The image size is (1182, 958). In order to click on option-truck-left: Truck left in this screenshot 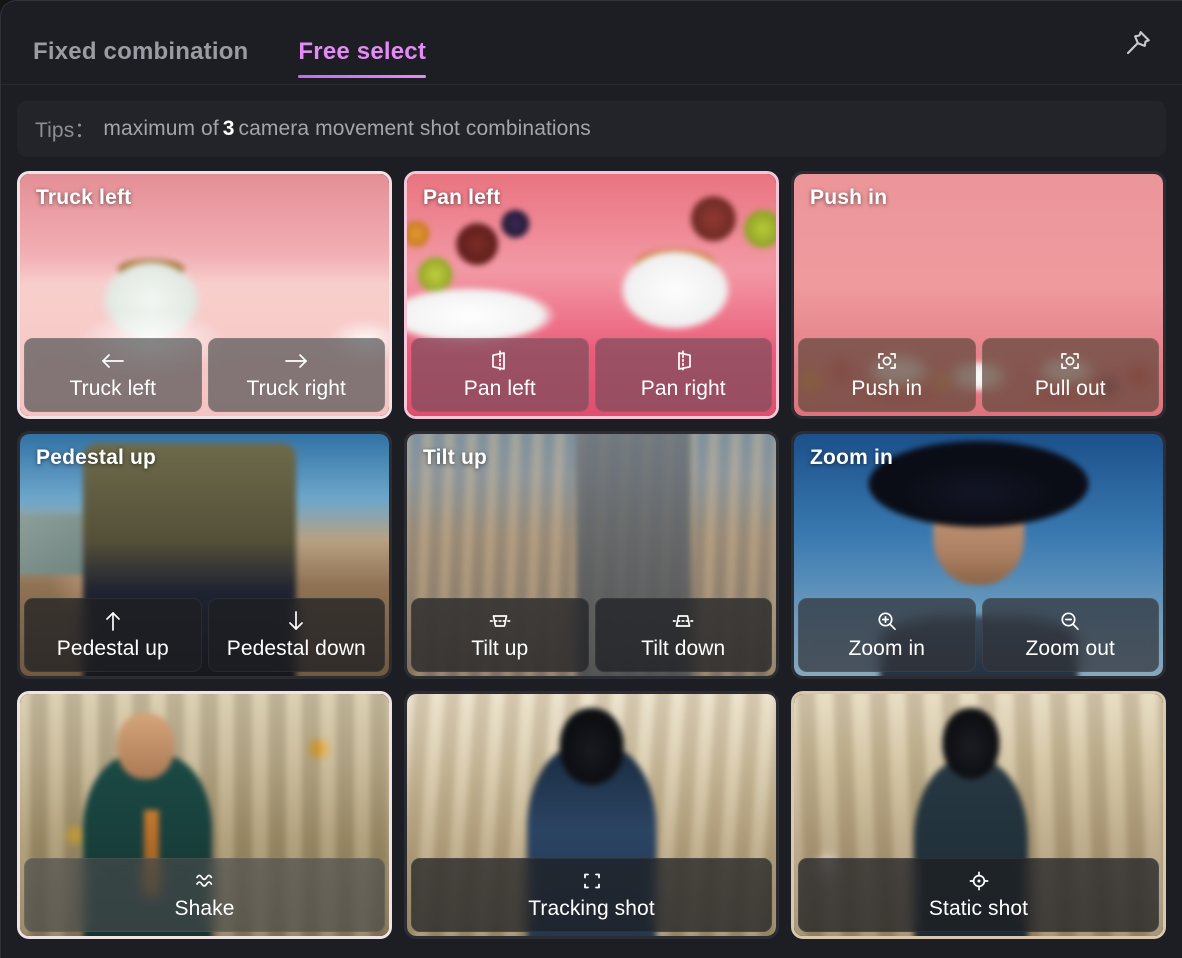, I will do `click(113, 375)`.